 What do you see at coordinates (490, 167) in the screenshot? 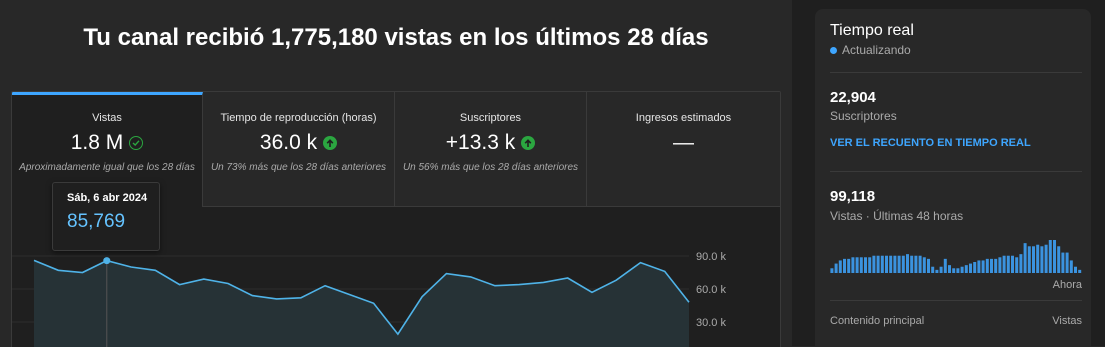
I see `tab-comparison: Un 56% más que los 28 días anteriores` at bounding box center [490, 167].